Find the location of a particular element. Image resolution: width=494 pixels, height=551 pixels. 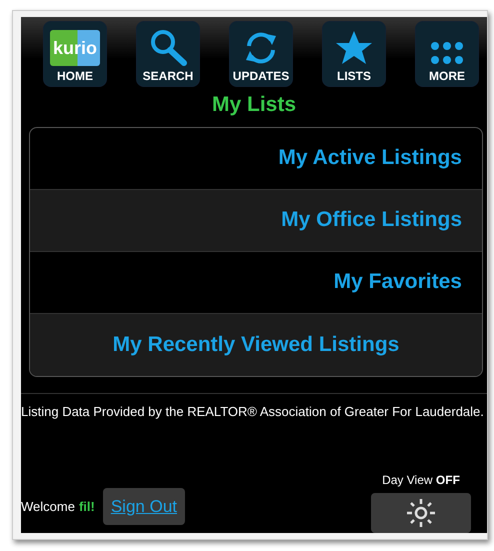

updates-tab: UPDATES is located at coordinates (261, 54).